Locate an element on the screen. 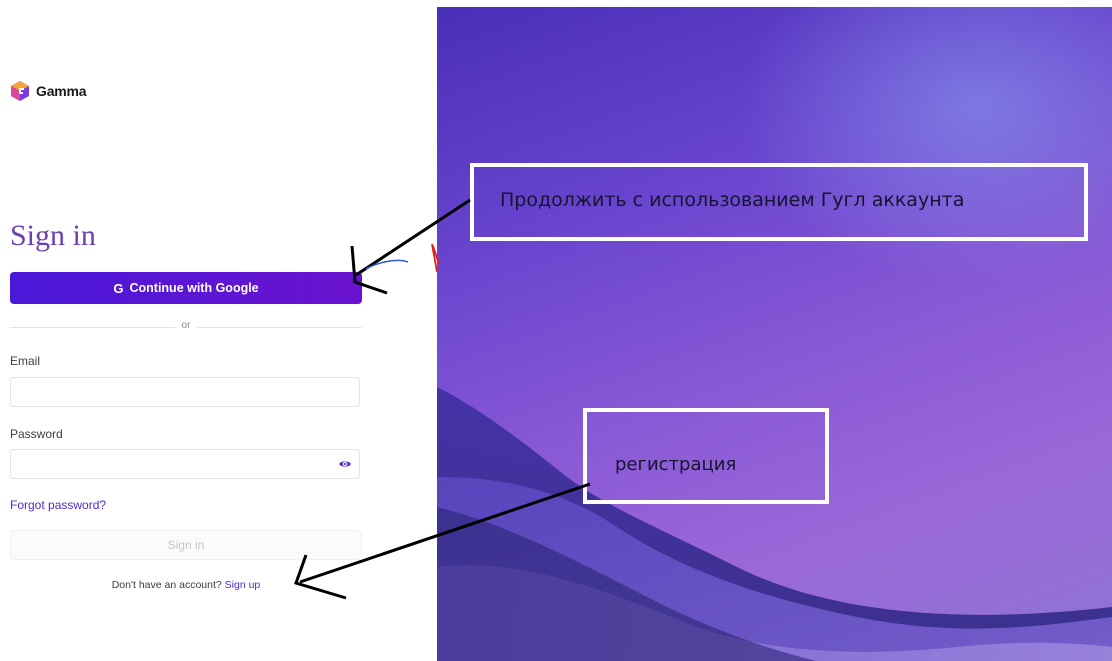  google-icon: G is located at coordinates (118, 288).